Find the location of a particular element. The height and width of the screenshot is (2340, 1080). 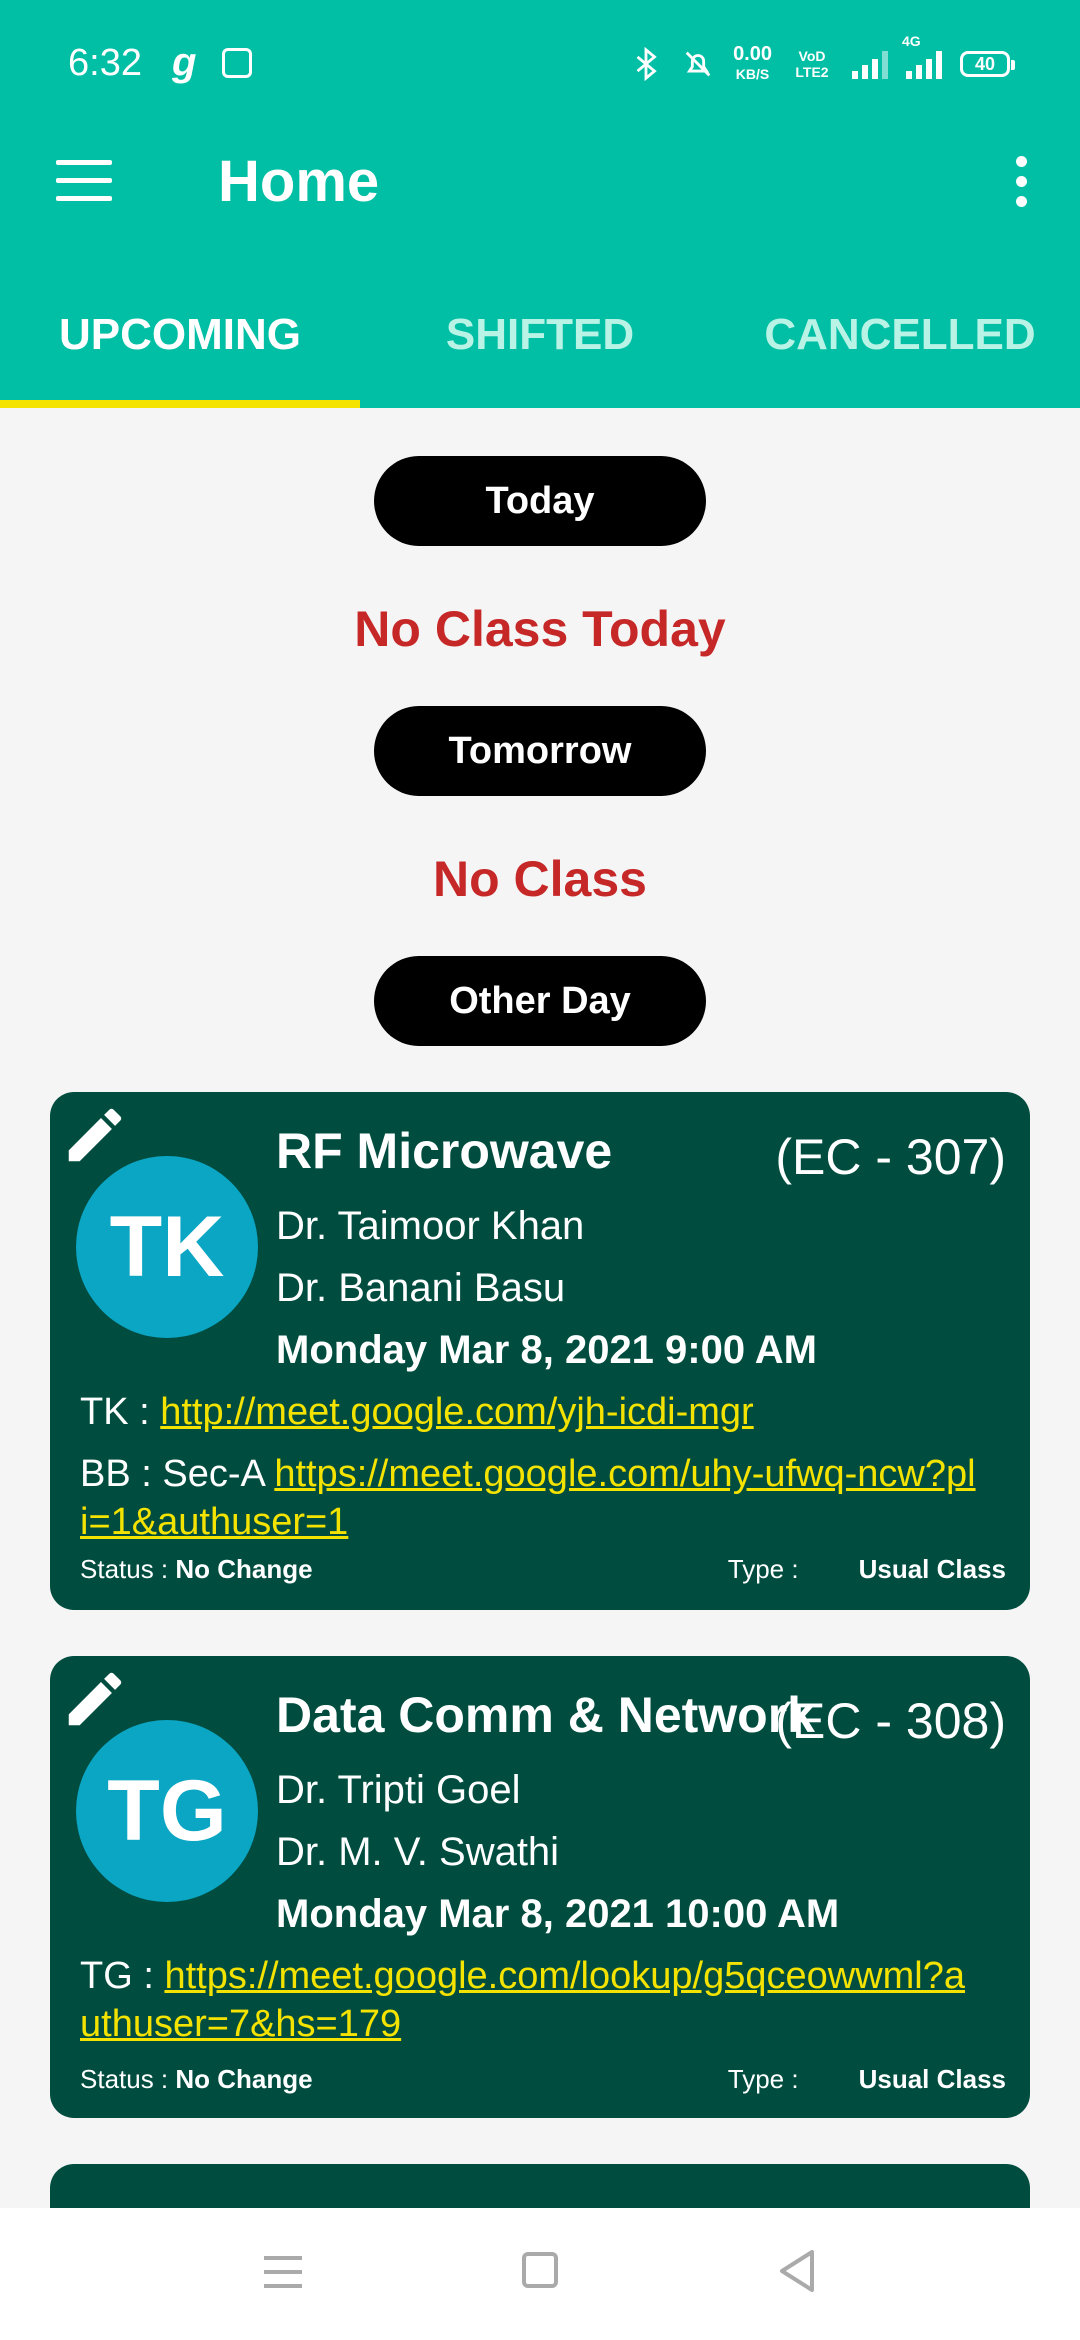

tomorrow-message: No Class is located at coordinates (540, 879).